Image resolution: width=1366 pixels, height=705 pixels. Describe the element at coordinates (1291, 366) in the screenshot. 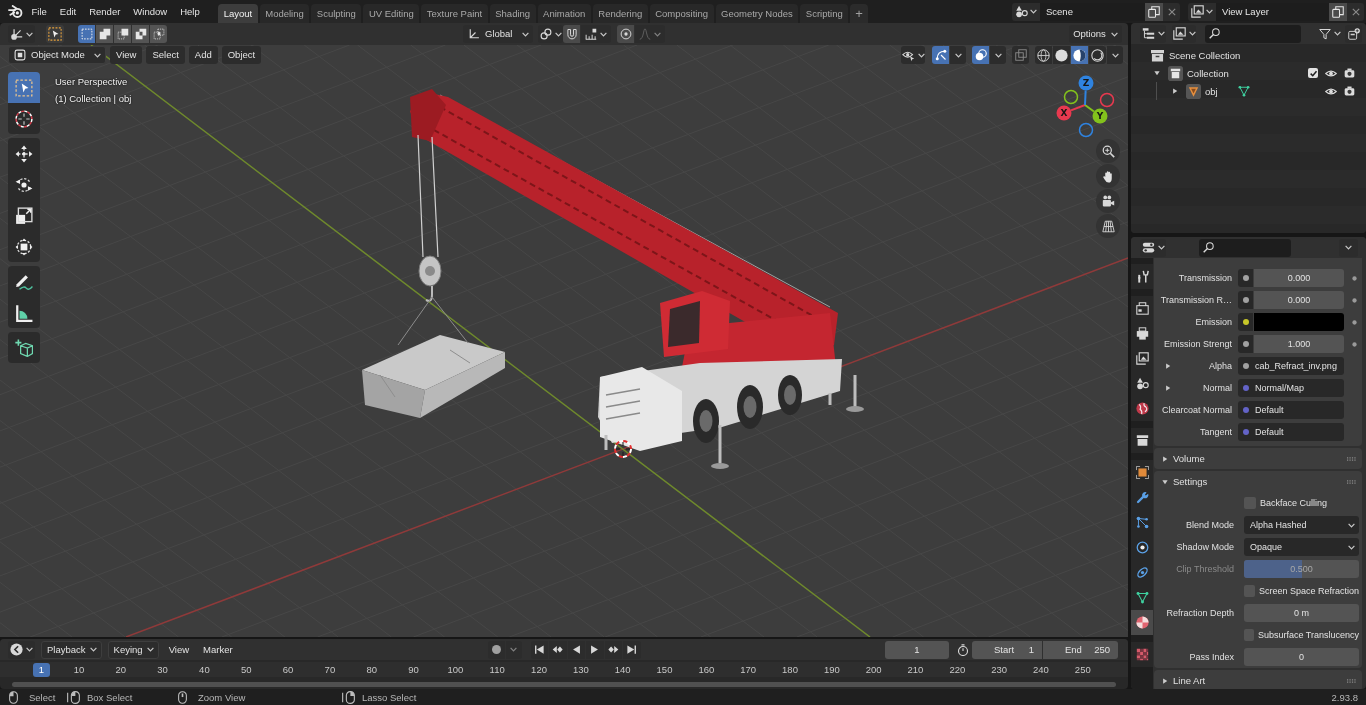

I see `linked-input-field: cab_Refract_inv.png` at that location.